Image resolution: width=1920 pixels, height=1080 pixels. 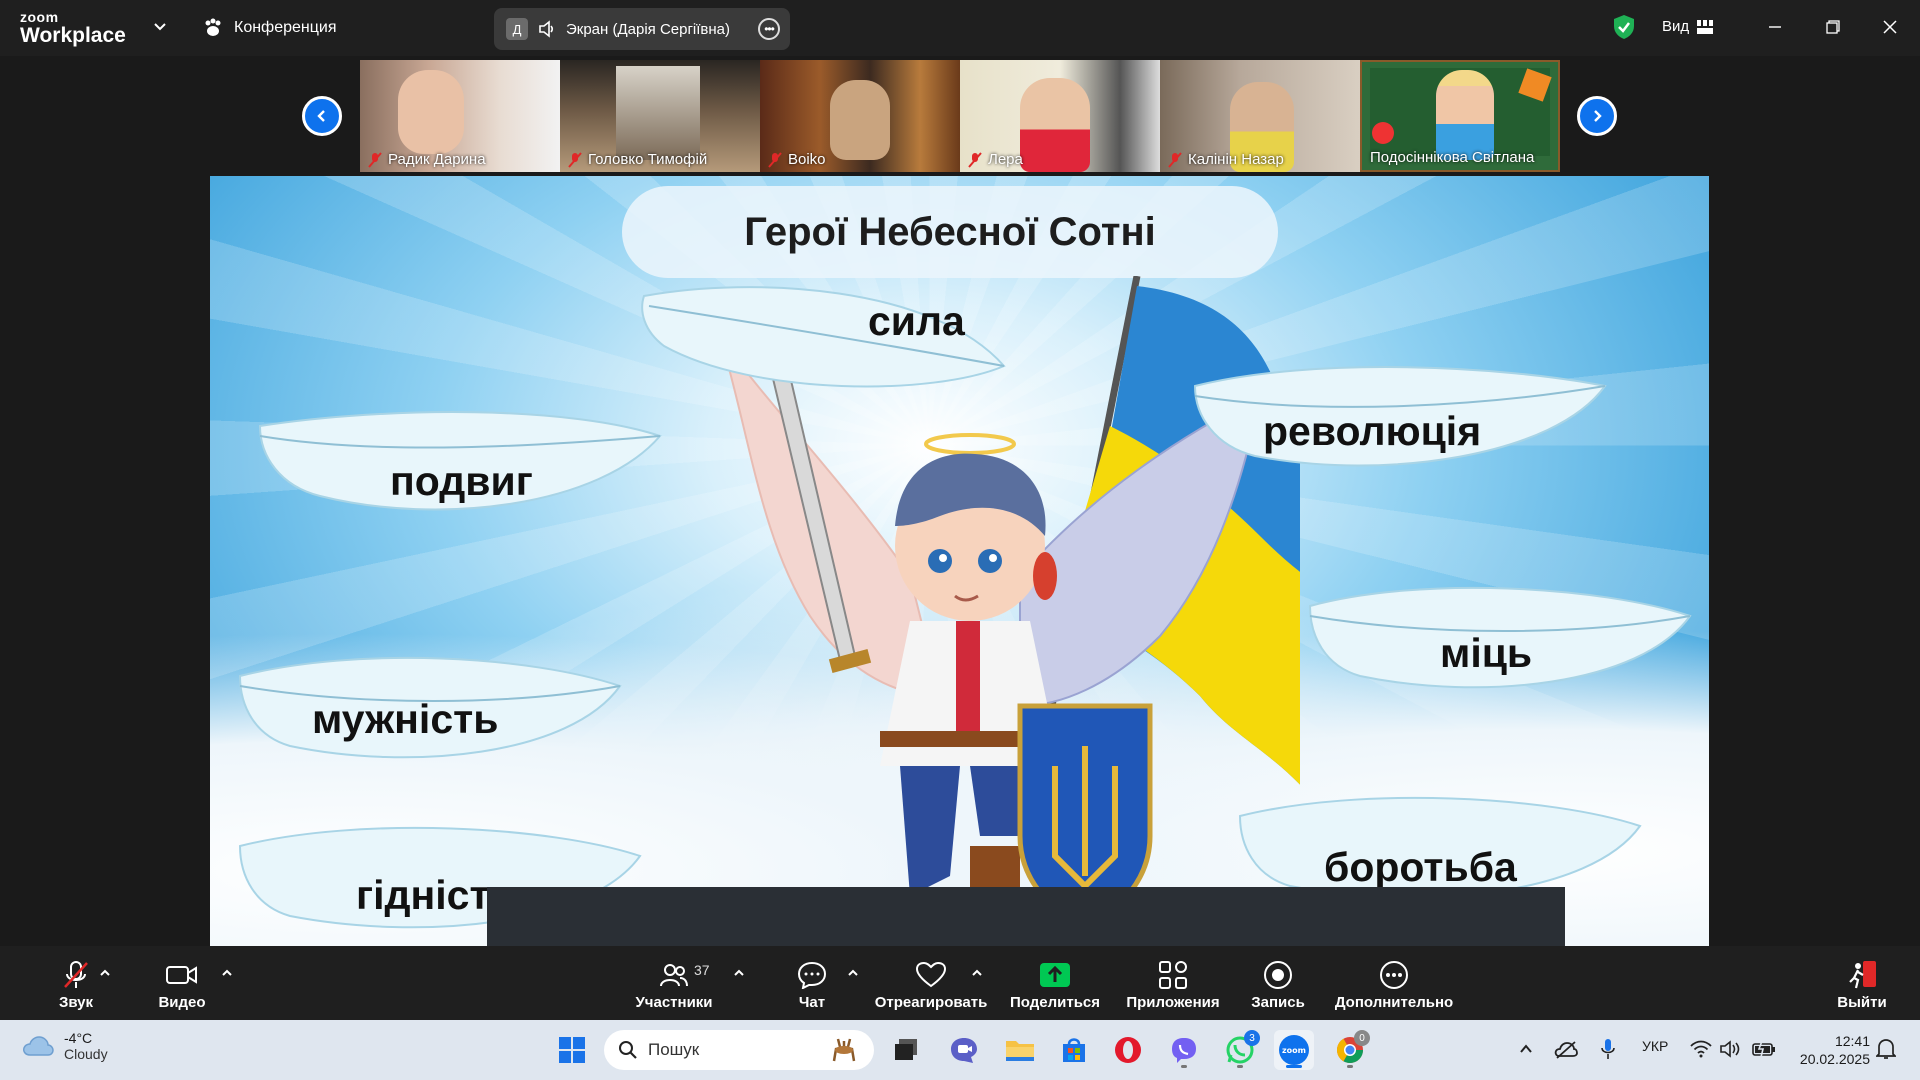 I want to click on windows-icon, so click(x=572, y=1050).